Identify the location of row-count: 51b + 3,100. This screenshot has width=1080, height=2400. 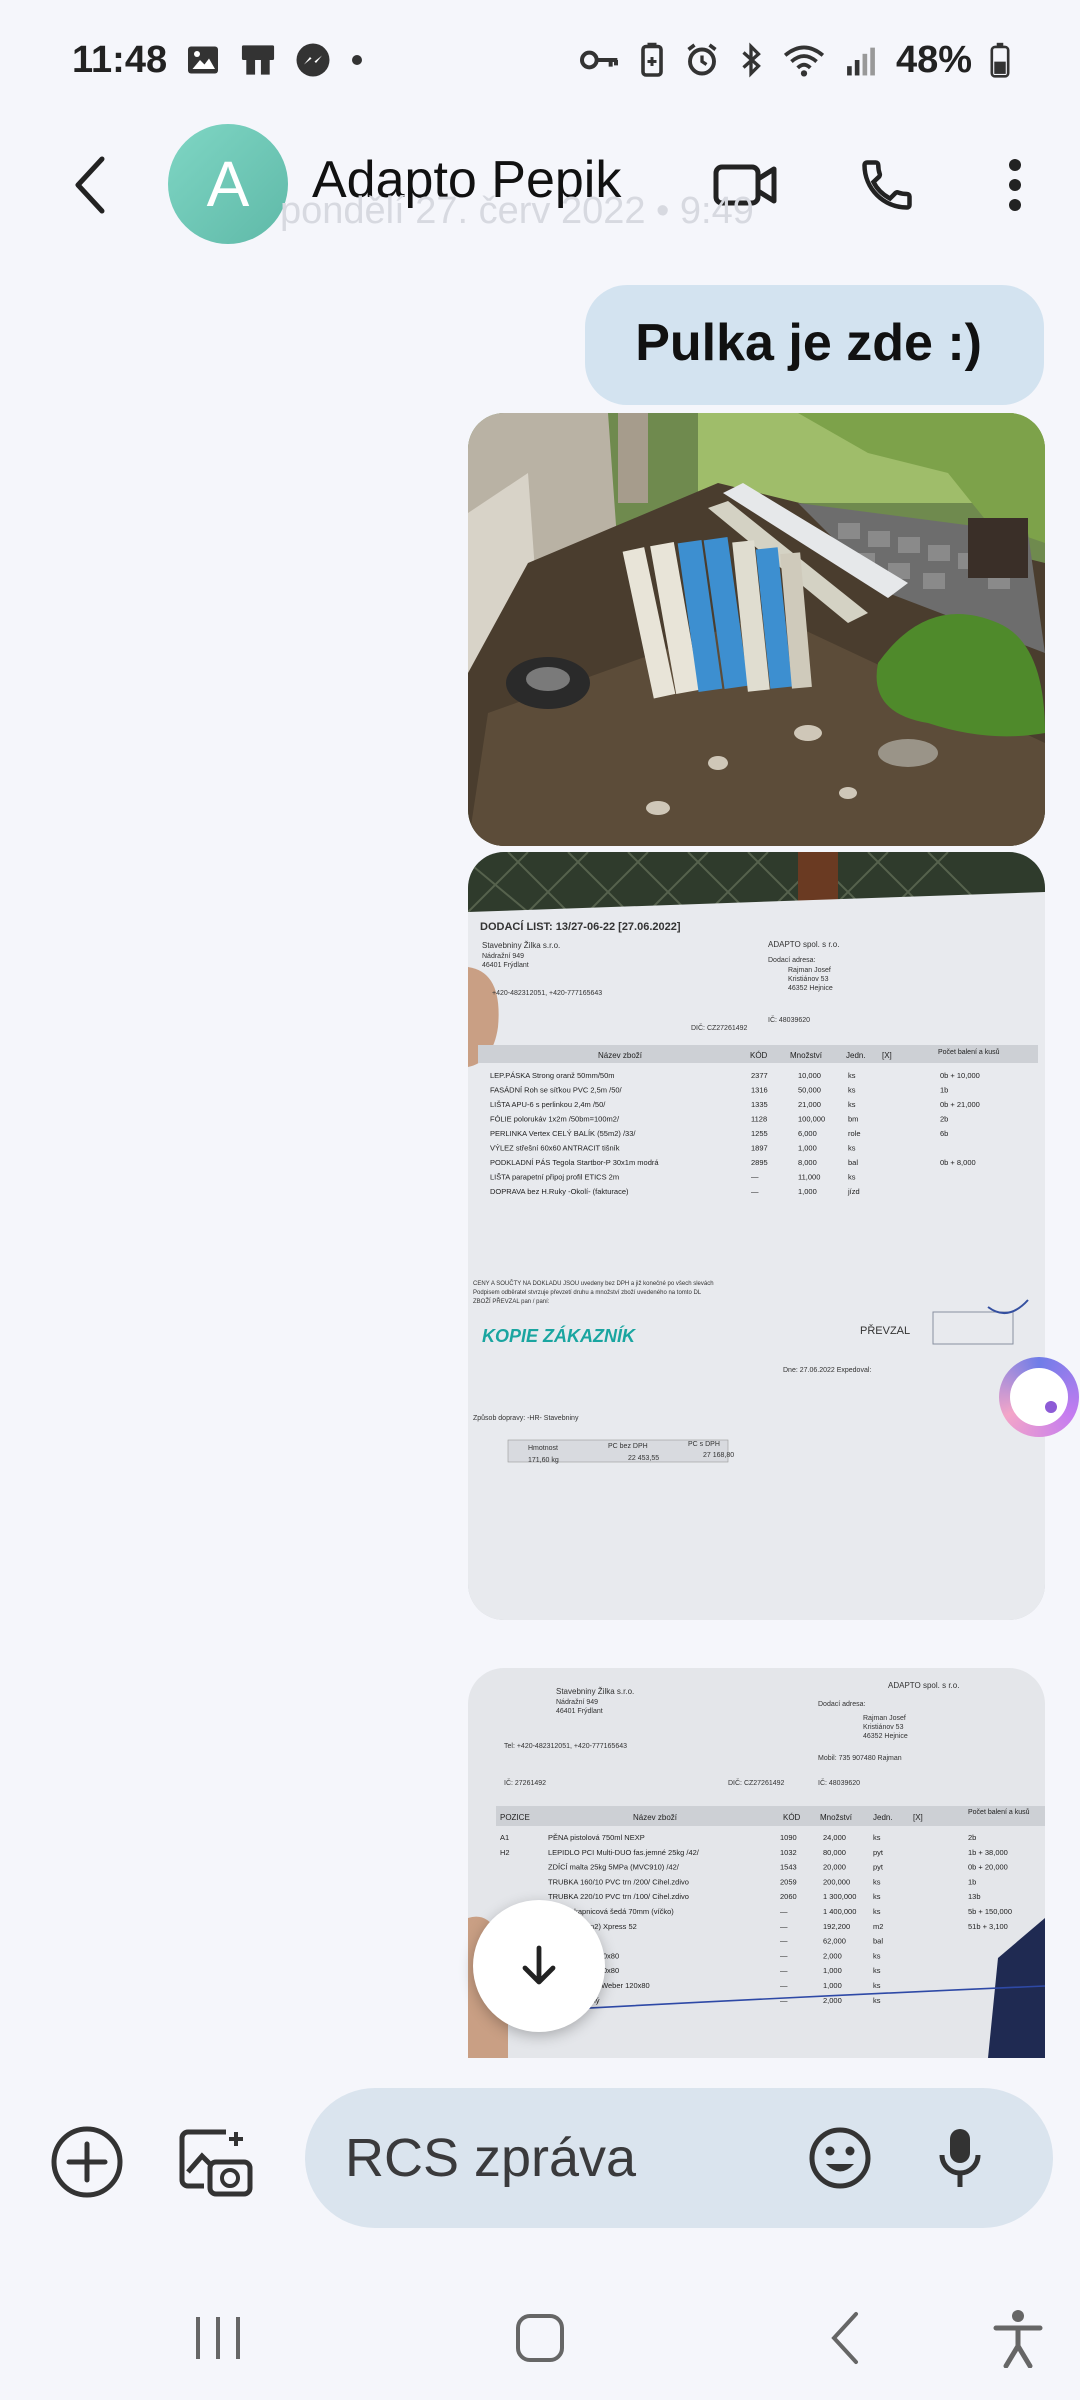
(988, 1926).